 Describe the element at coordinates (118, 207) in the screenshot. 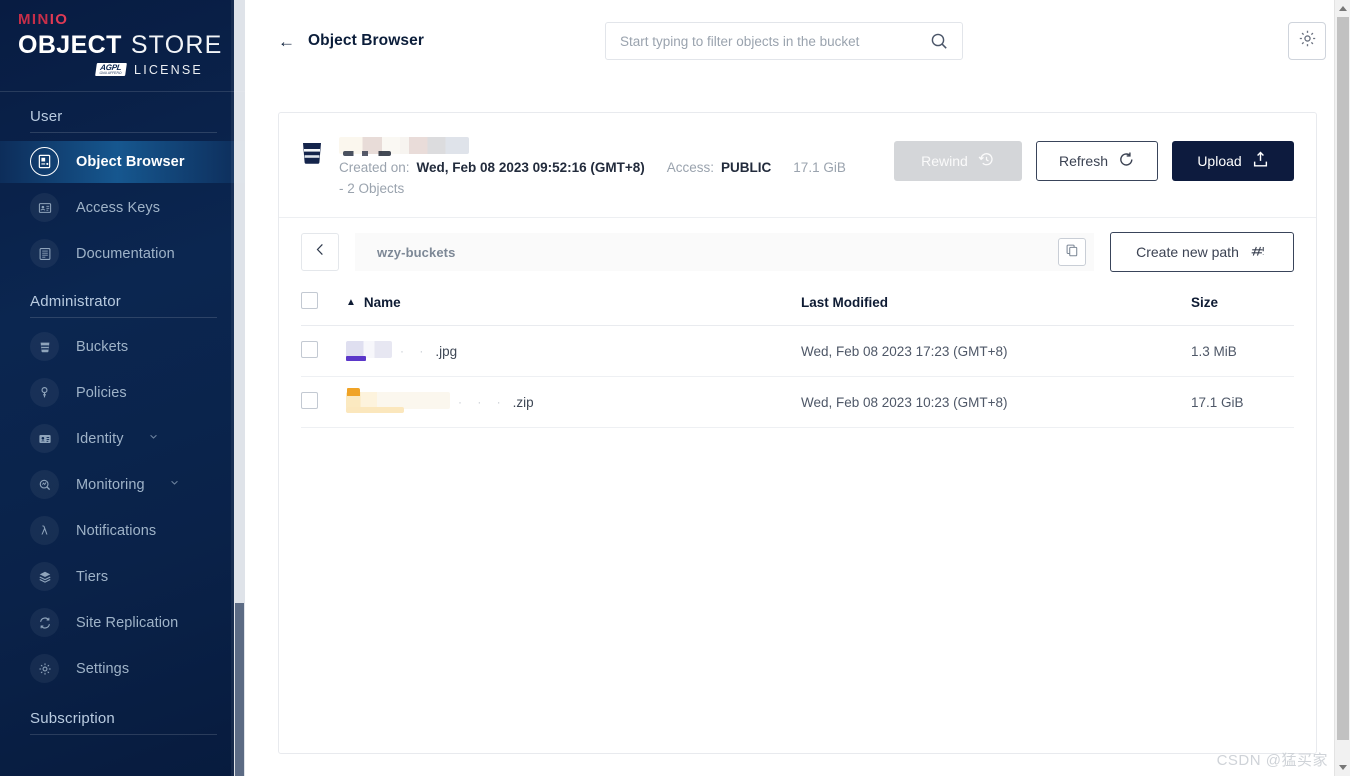

I see `sidebar-item-label: Access Keys` at that location.